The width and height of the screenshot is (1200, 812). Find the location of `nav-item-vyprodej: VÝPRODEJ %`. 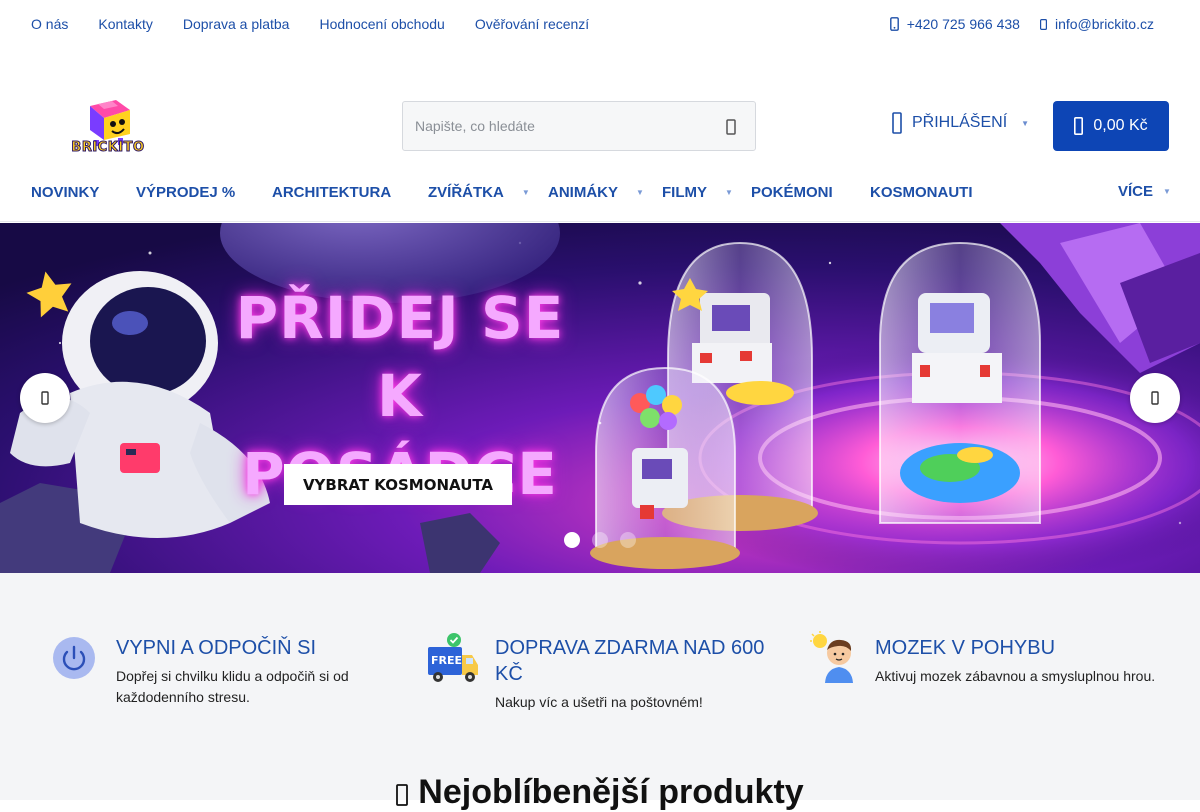

nav-item-vyprodej: VÝPRODEJ % is located at coordinates (185, 192).